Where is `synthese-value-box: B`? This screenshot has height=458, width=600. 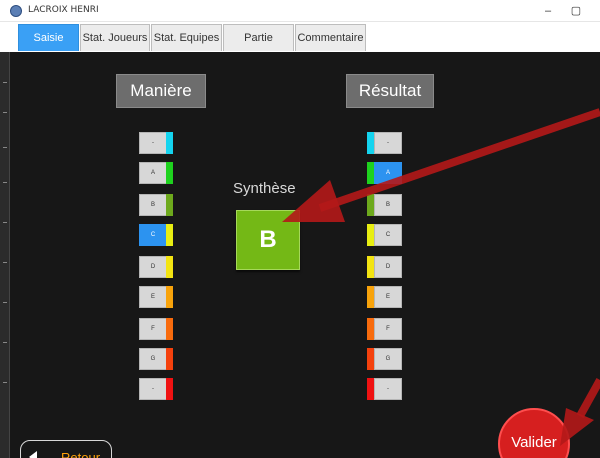
synthese-value-box: B is located at coordinates (268, 240).